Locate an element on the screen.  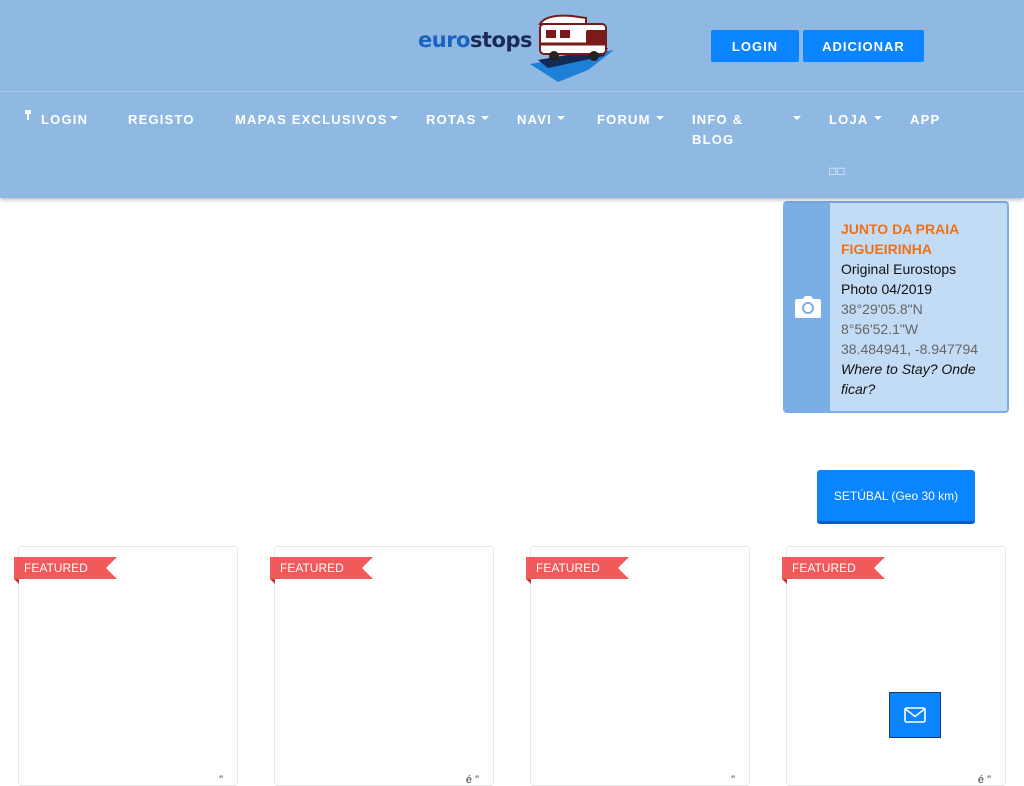
nav-exclusive-maps: MAPAS EXCLUSIVOS is located at coordinates (311, 120).